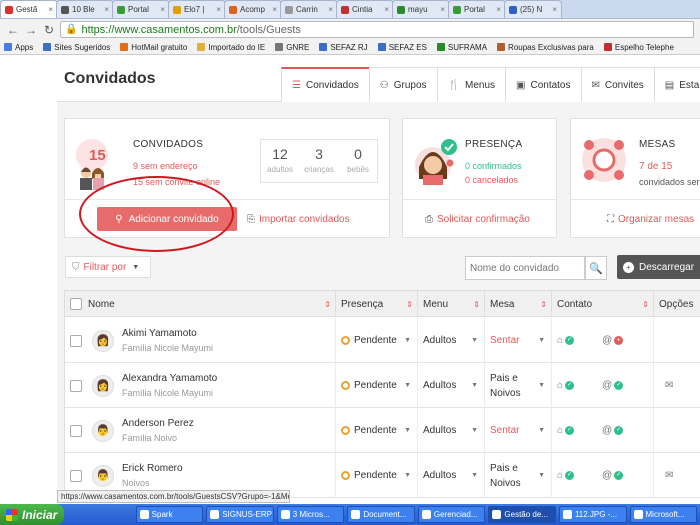 This screenshot has width=700, height=525. Describe the element at coordinates (13, 30) in the screenshot. I see `back-arrow-icon: ←` at that location.